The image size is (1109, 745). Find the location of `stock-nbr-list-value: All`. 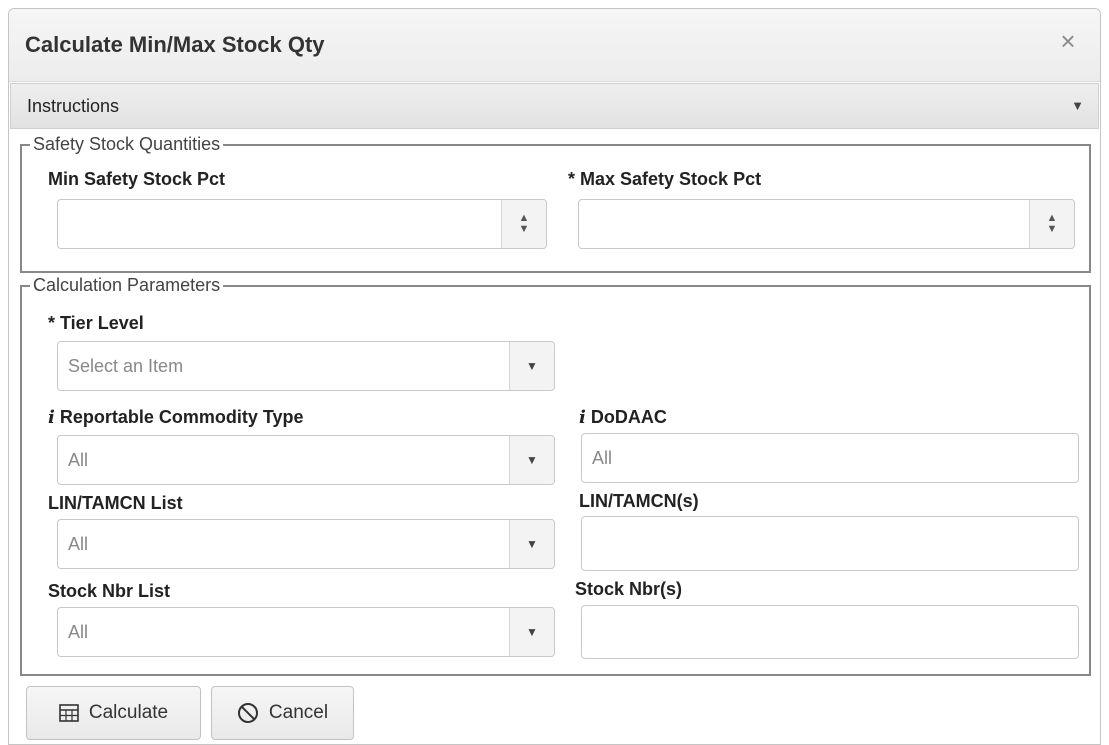

stock-nbr-list-value: All is located at coordinates (78, 632).